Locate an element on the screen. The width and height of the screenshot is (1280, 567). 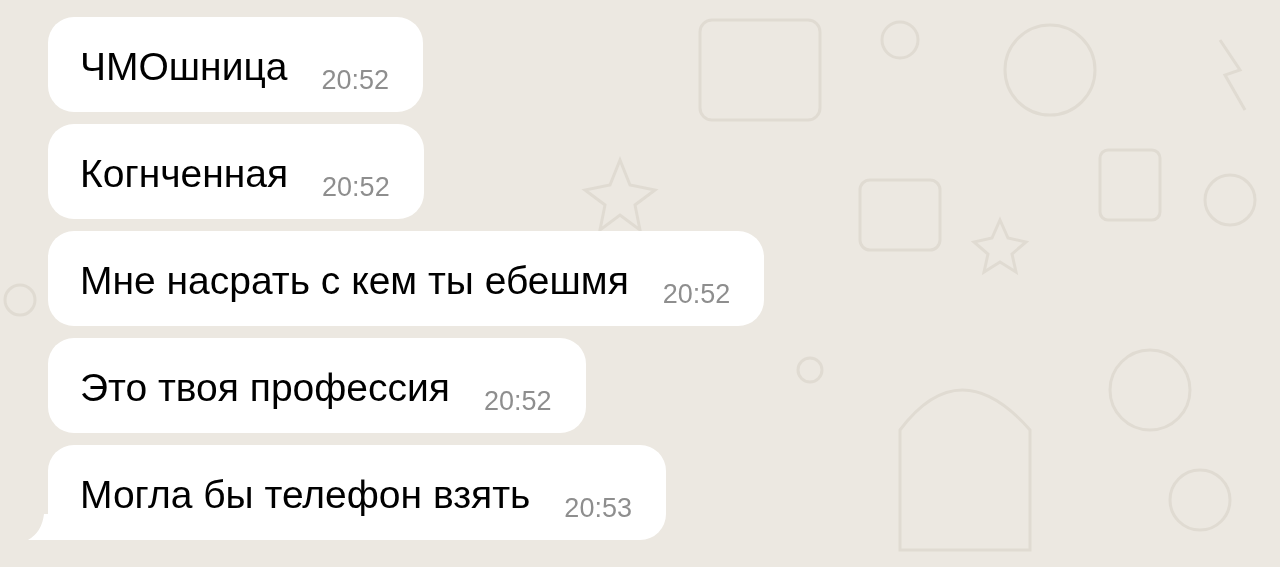
message-time: 20:53 is located at coordinates (598, 508).